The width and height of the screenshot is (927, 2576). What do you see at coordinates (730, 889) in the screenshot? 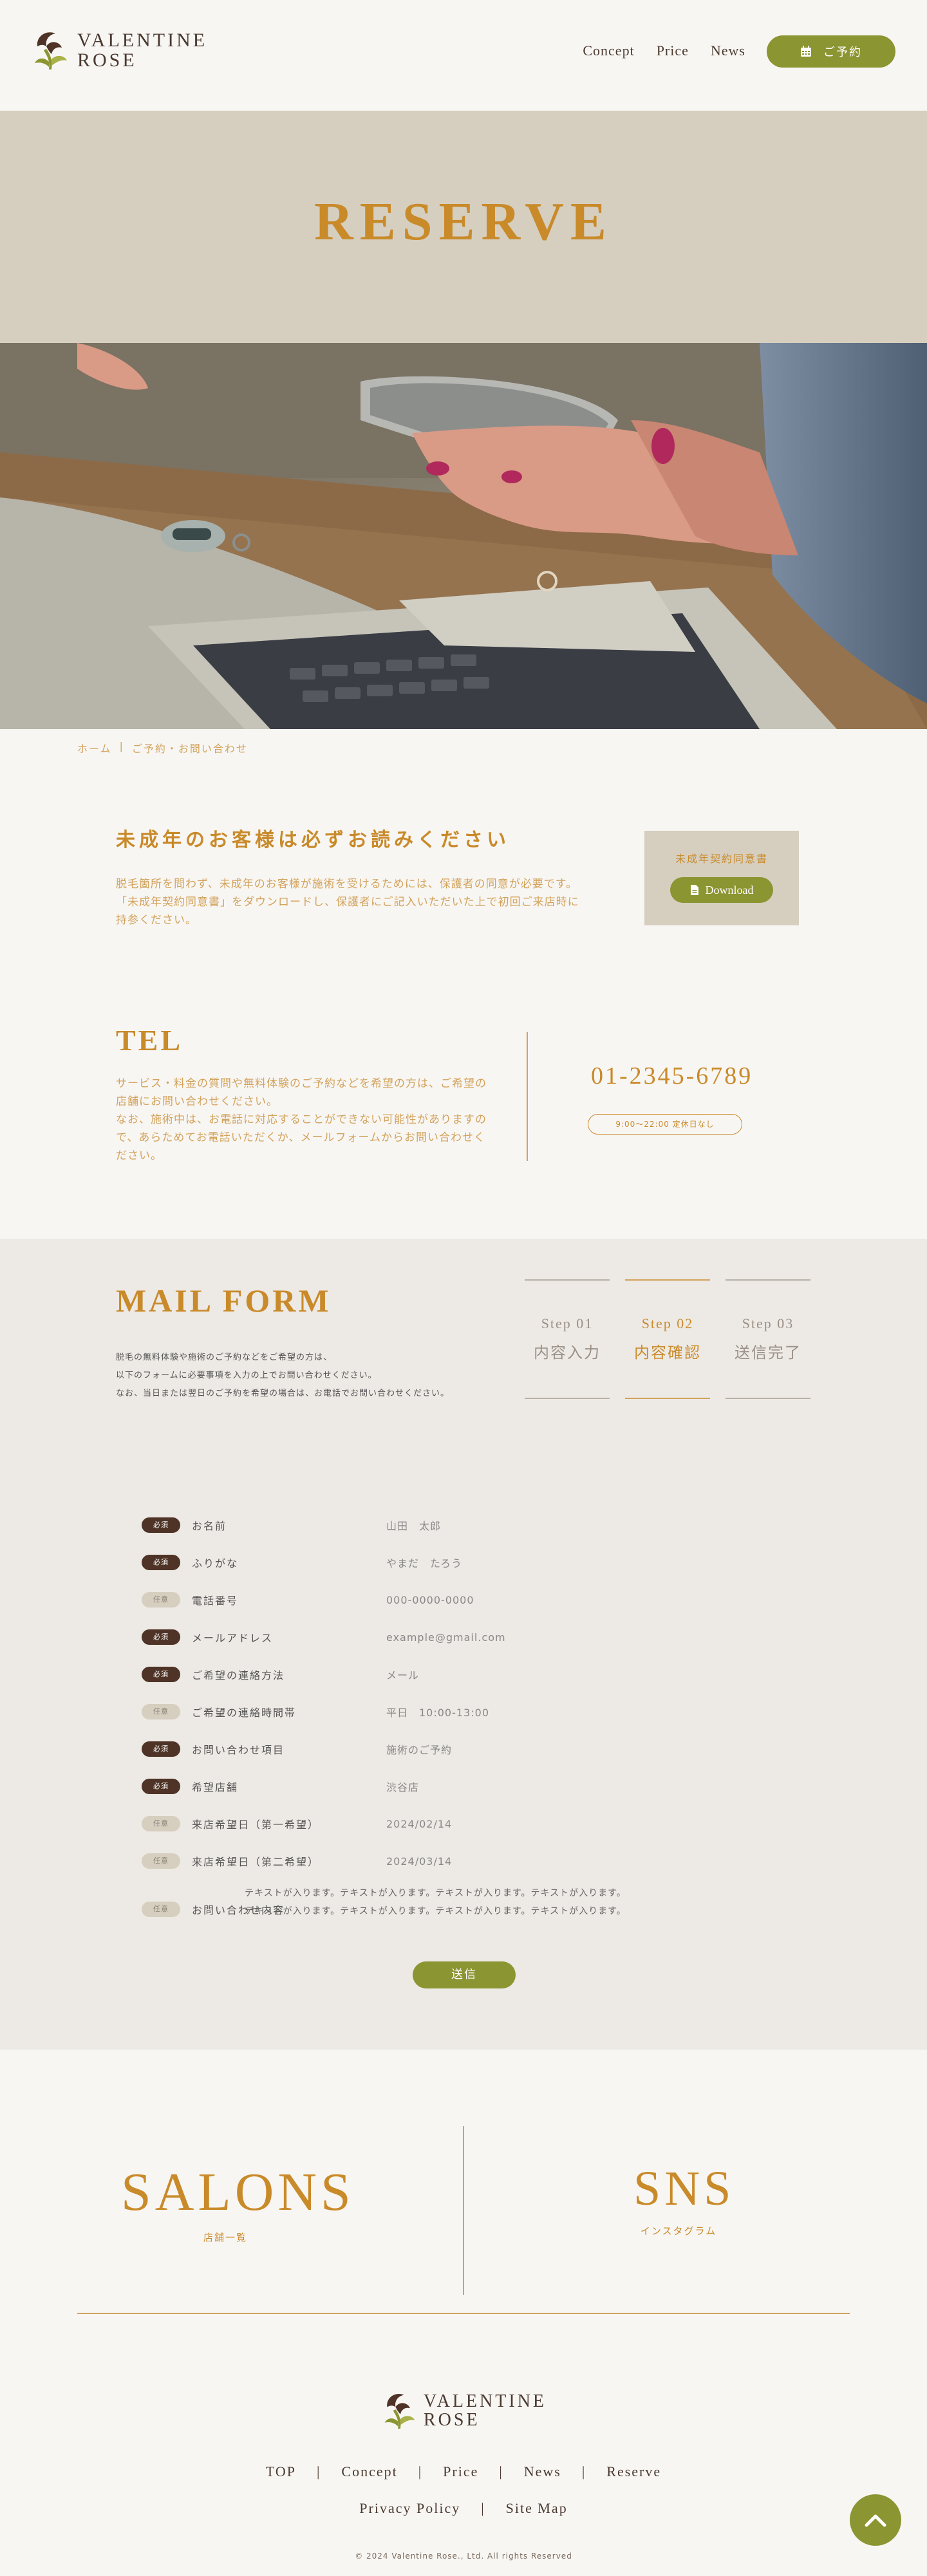
I see `download-button-label: Download` at bounding box center [730, 889].